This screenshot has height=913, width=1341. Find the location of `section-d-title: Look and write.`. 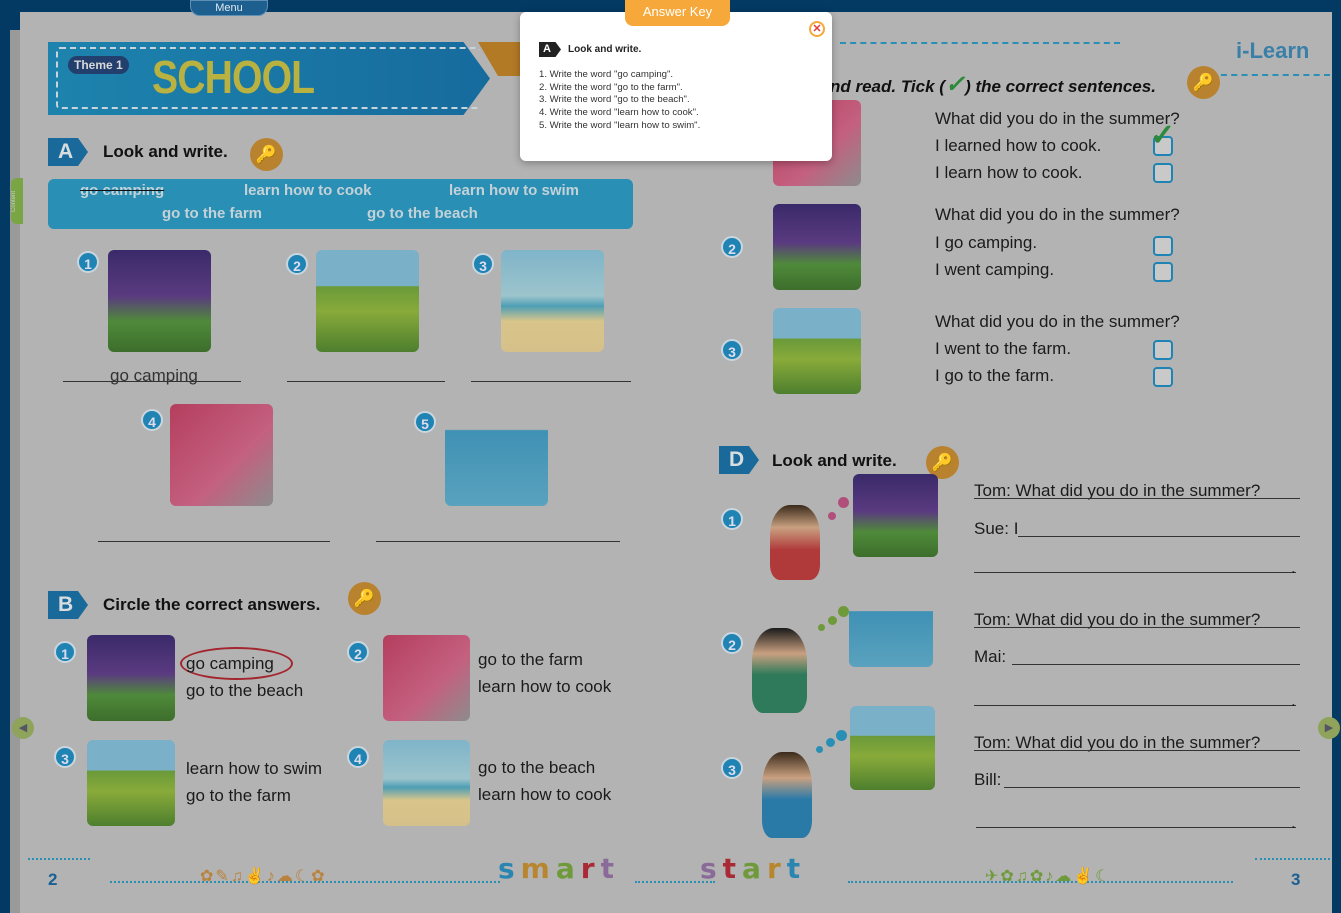

section-d-title: Look and write. is located at coordinates (834, 460).